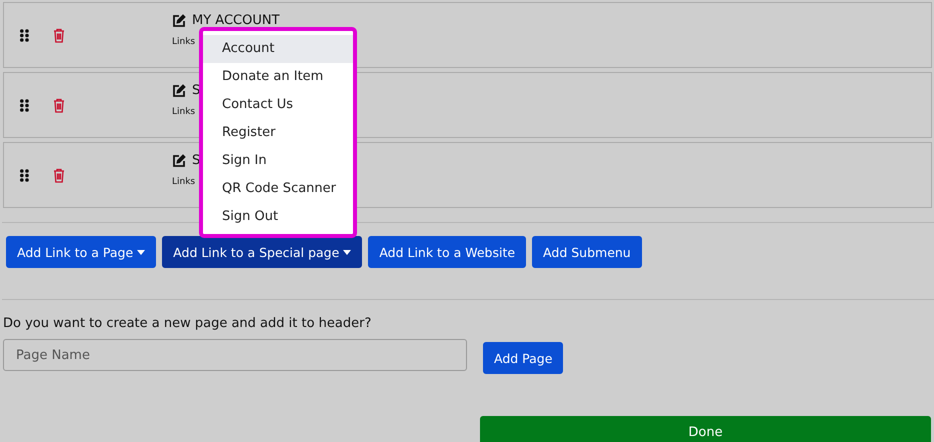 This screenshot has width=934, height=442. What do you see at coordinates (278, 133) in the screenshot?
I see `menu-item: Register` at bounding box center [278, 133].